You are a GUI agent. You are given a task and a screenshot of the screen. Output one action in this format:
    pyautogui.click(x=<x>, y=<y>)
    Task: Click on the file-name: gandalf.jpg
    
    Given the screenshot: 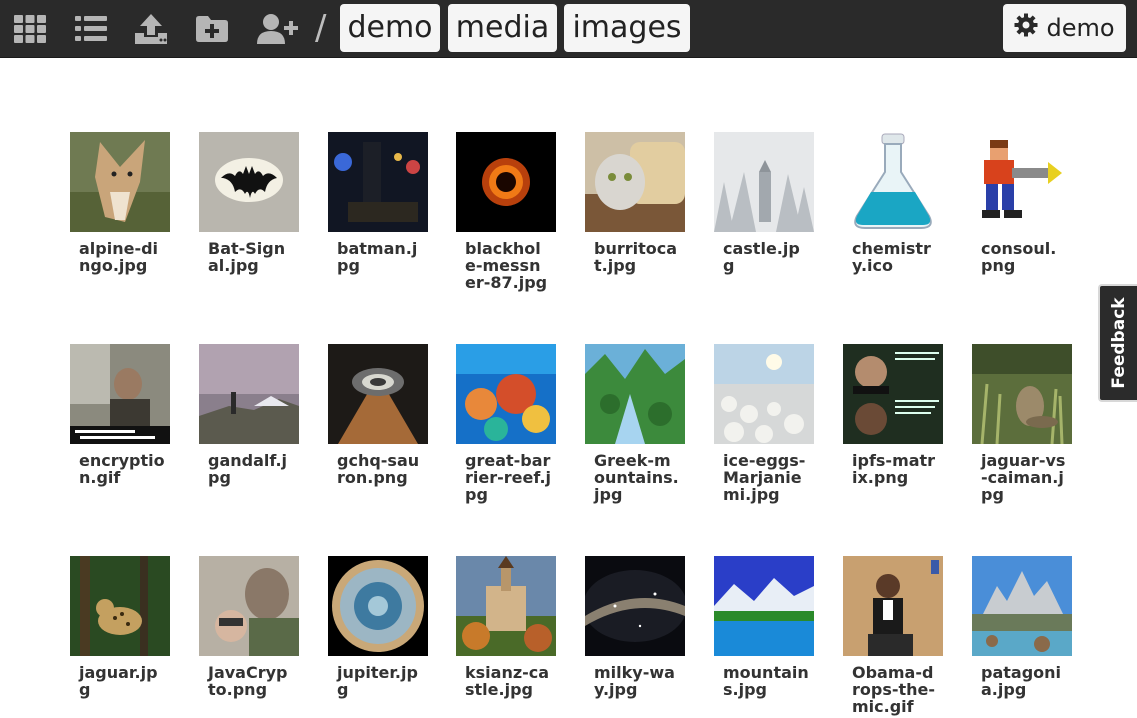 What is the action you would take?
    pyautogui.click(x=251, y=469)
    